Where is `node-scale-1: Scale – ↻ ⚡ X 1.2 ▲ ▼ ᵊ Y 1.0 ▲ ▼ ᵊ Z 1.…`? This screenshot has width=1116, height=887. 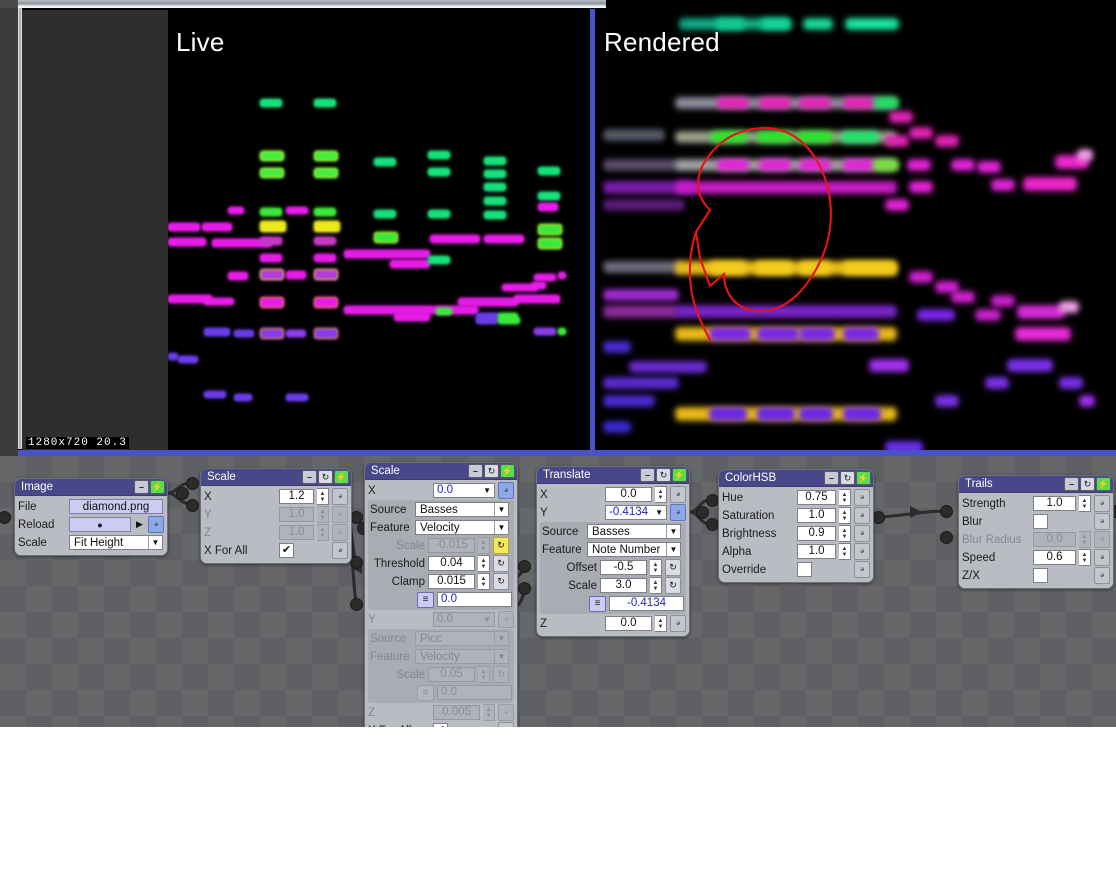
node-scale-1: Scale – ↻ ⚡ X 1.2 ▲ ▼ ᵊ Y 1.0 ▲ ▼ ᵊ Z 1.… is located at coordinates (276, 516).